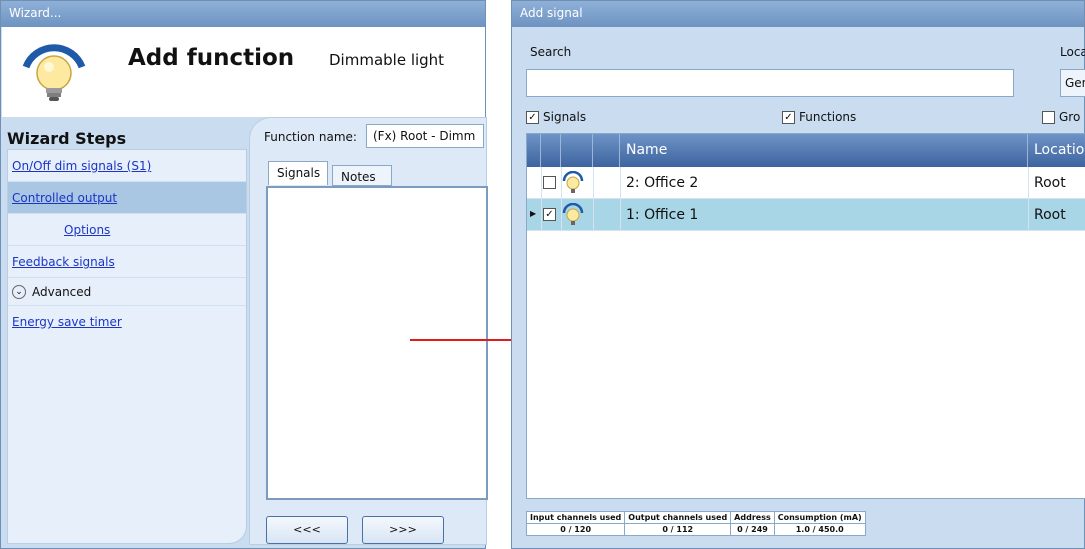 This screenshot has width=1085, height=549. What do you see at coordinates (798, 14) in the screenshot?
I see `add-signal-titlebar: Add signal` at bounding box center [798, 14].